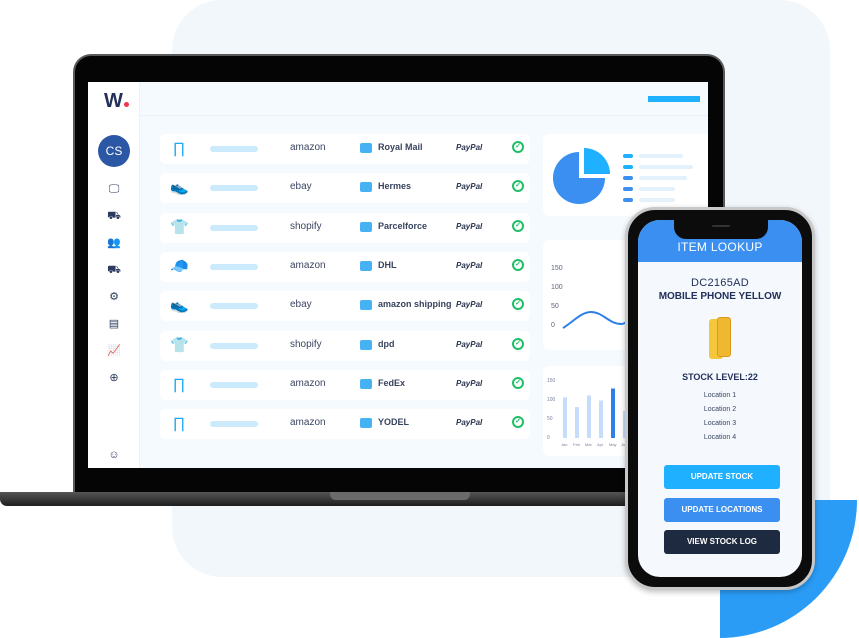  Describe the element at coordinates (613, 413) in the screenshot. I see `bar-may` at that location.